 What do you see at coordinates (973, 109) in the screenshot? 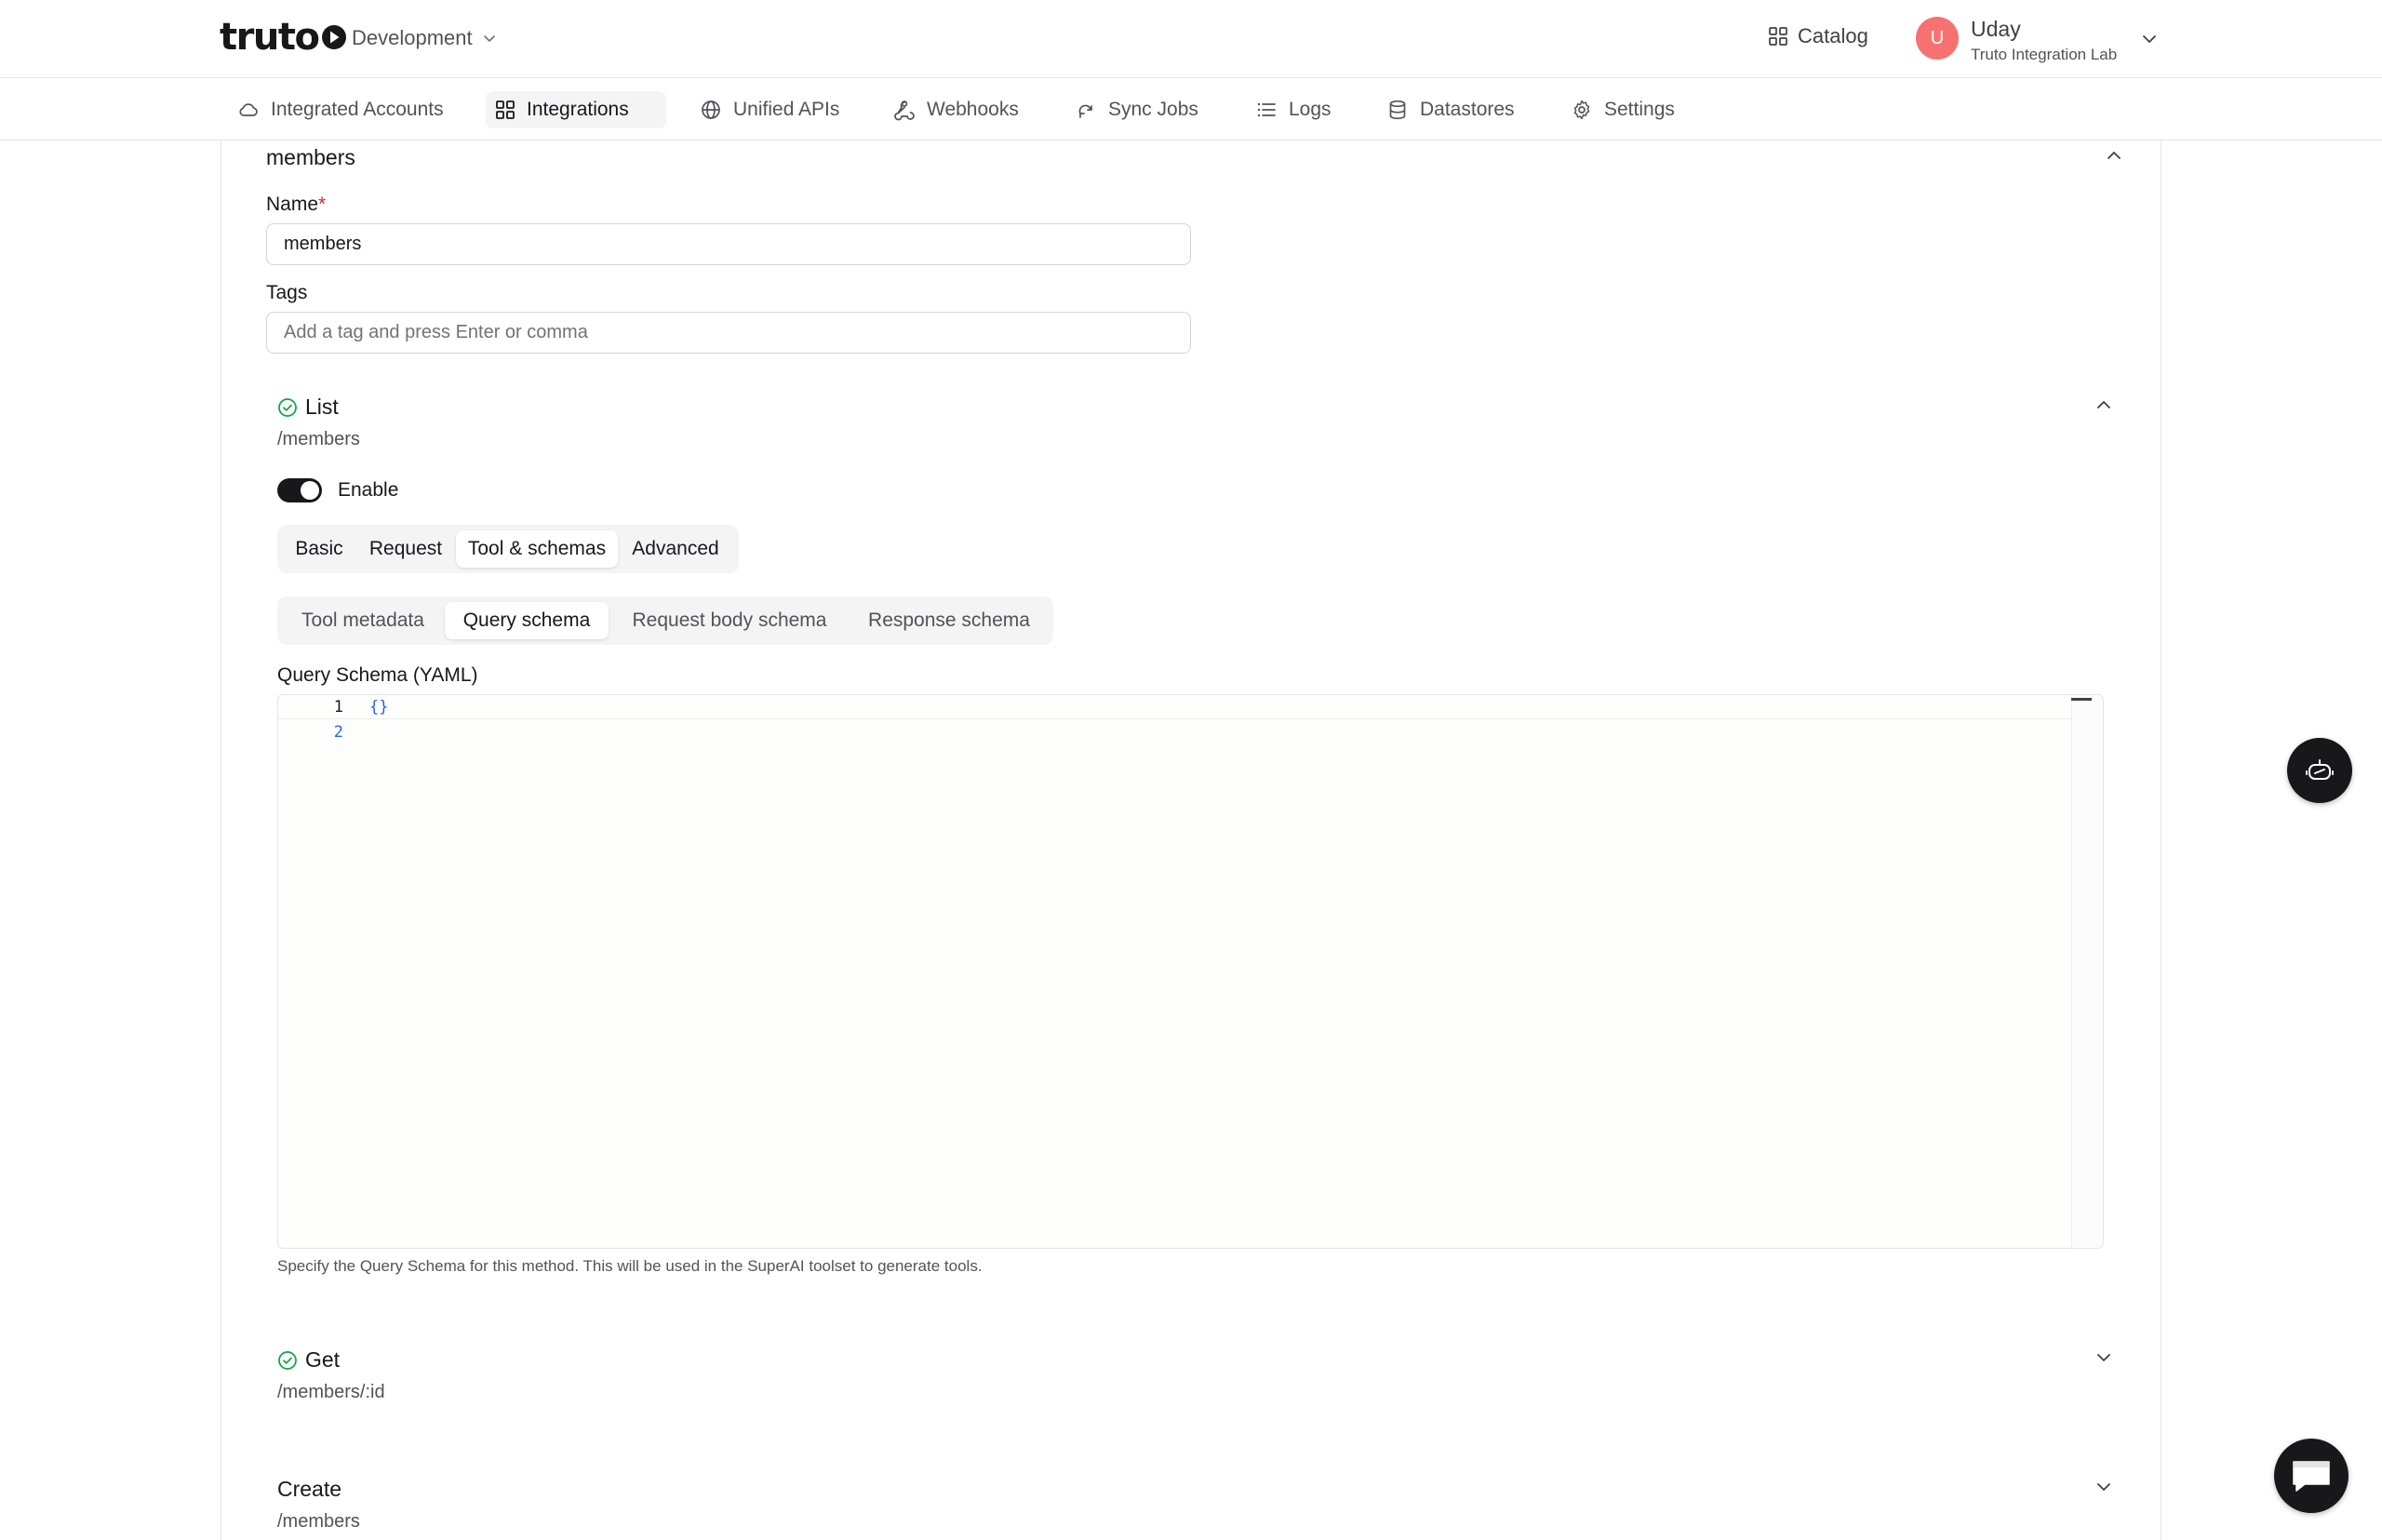
I see `nav-label: Webhooks` at bounding box center [973, 109].